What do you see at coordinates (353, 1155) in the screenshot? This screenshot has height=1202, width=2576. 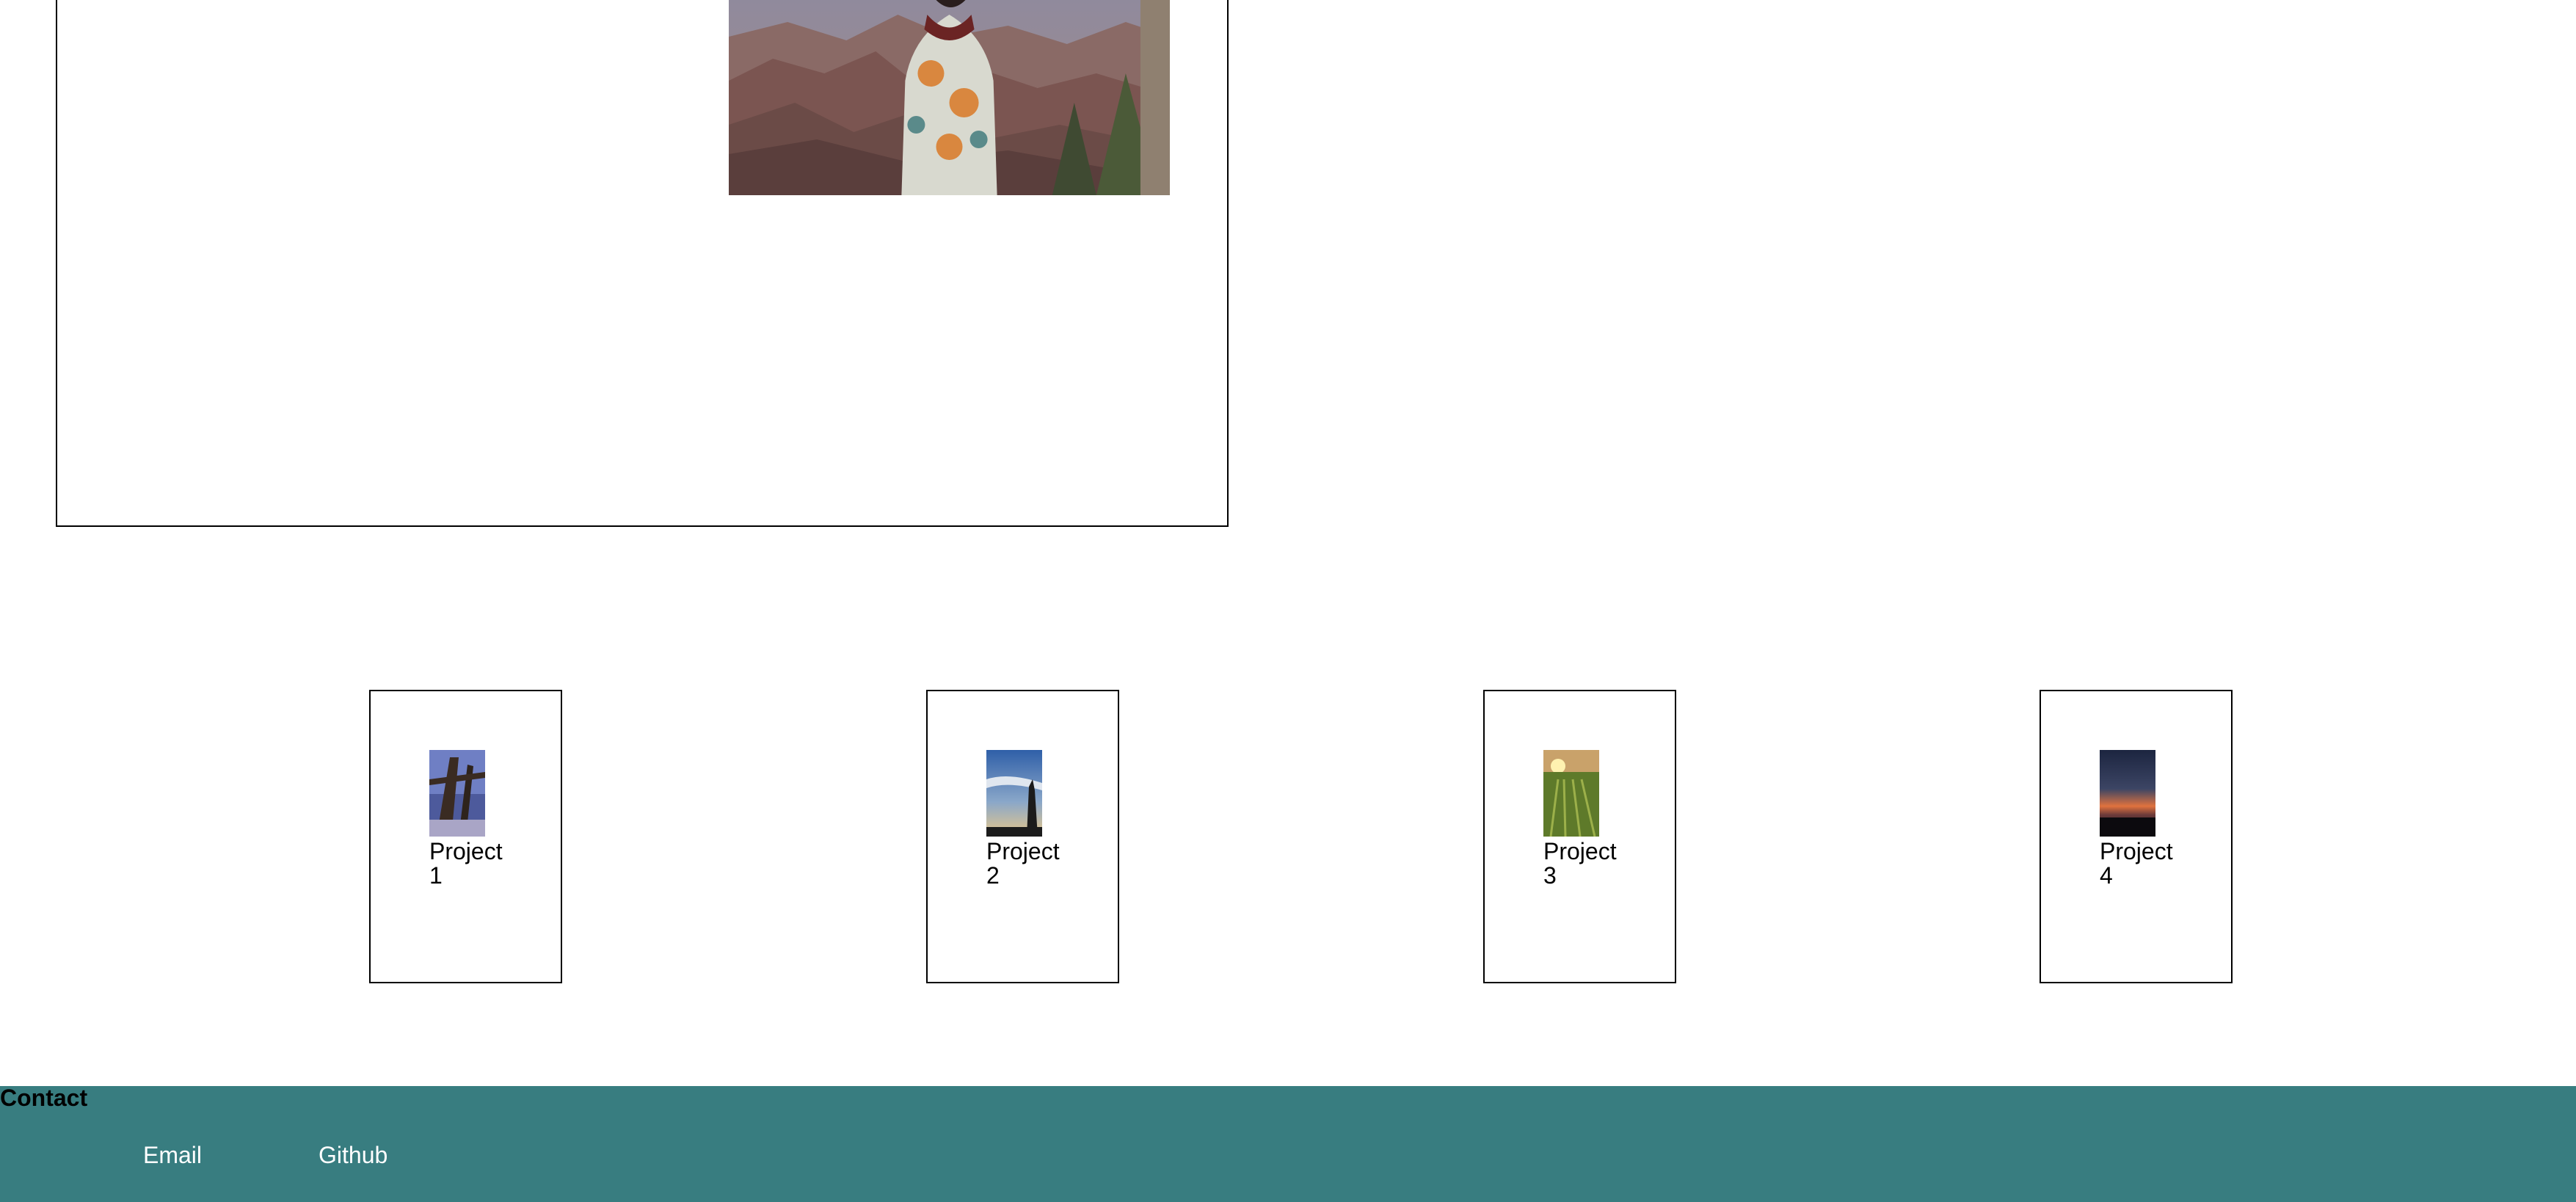 I see `github-link: Github` at bounding box center [353, 1155].